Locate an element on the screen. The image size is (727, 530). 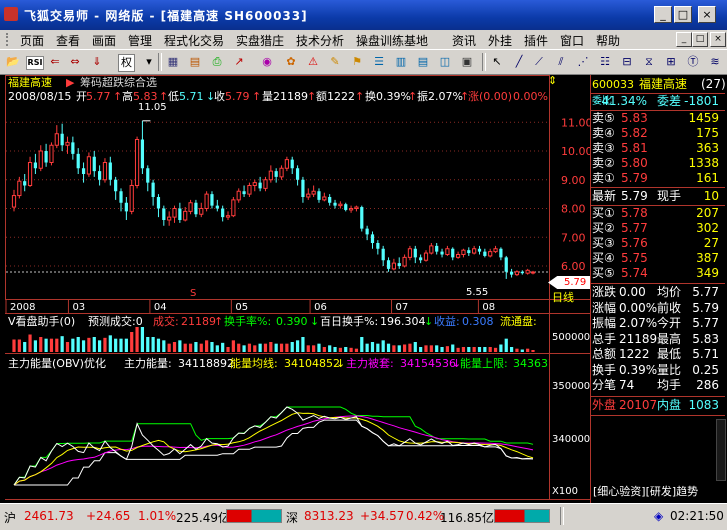
window-icon: ◫ is located at coordinates (445, 62).